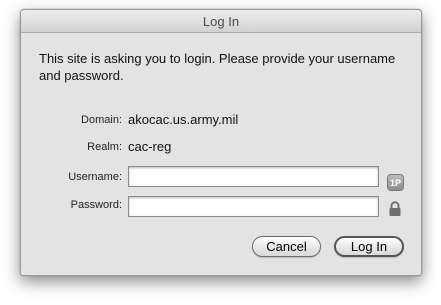  Describe the element at coordinates (101, 120) in the screenshot. I see `domain-label: Domain:` at that location.